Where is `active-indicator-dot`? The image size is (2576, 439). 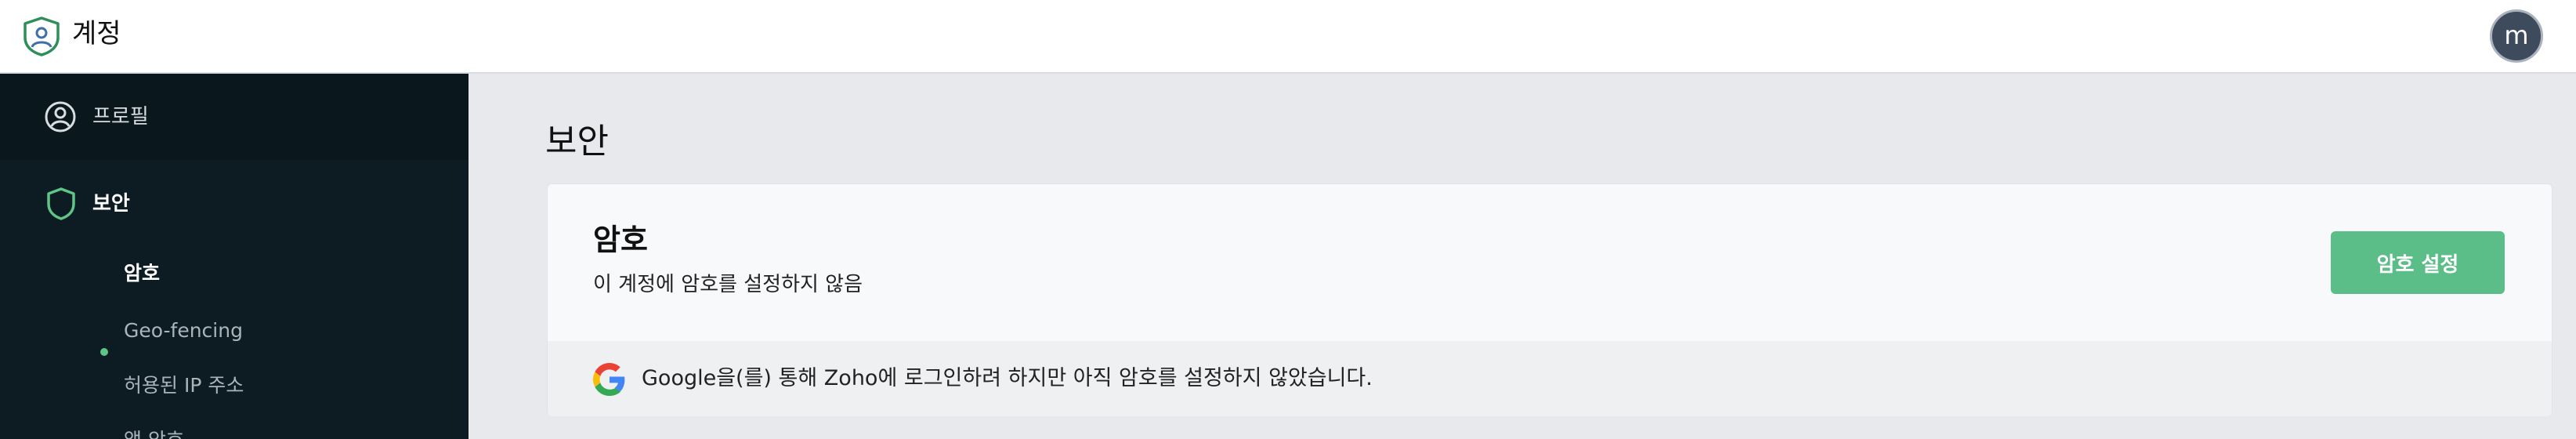 active-indicator-dot is located at coordinates (104, 352).